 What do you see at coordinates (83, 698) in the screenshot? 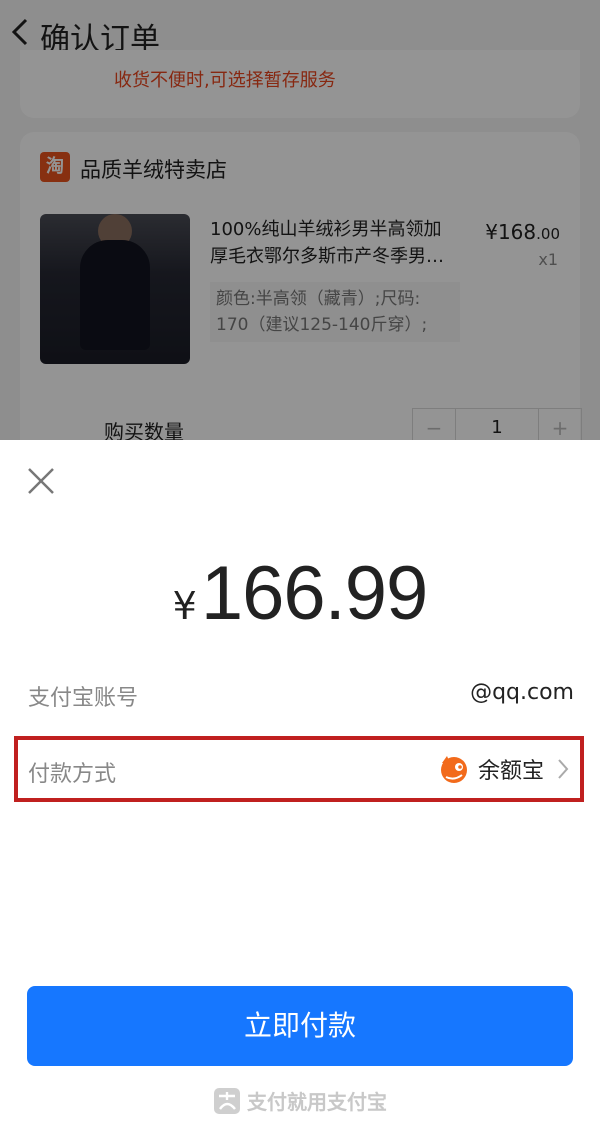
I see `account-label: 支付宝账号` at bounding box center [83, 698].